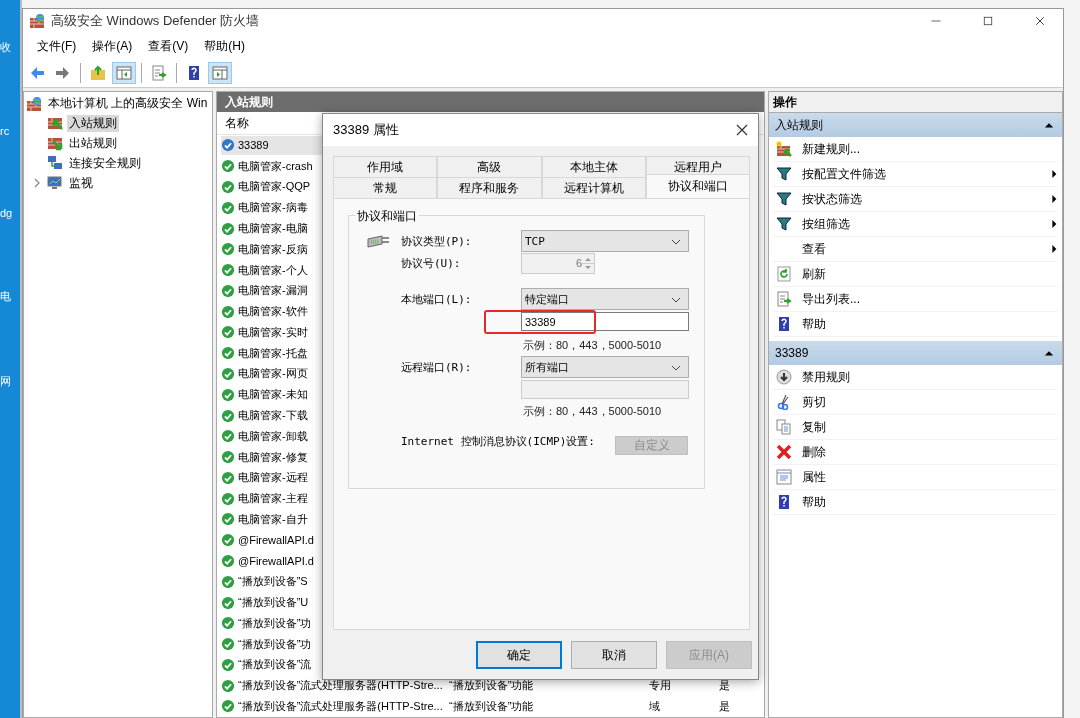 This screenshot has width=1080, height=718. I want to click on section-title: 入站规则, so click(799, 125).